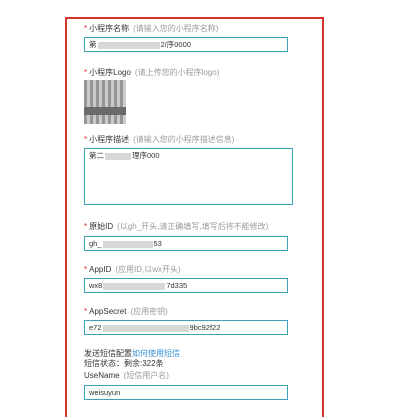 The image size is (399, 417). I want to click on name-value-prefix: 第, so click(93, 44).